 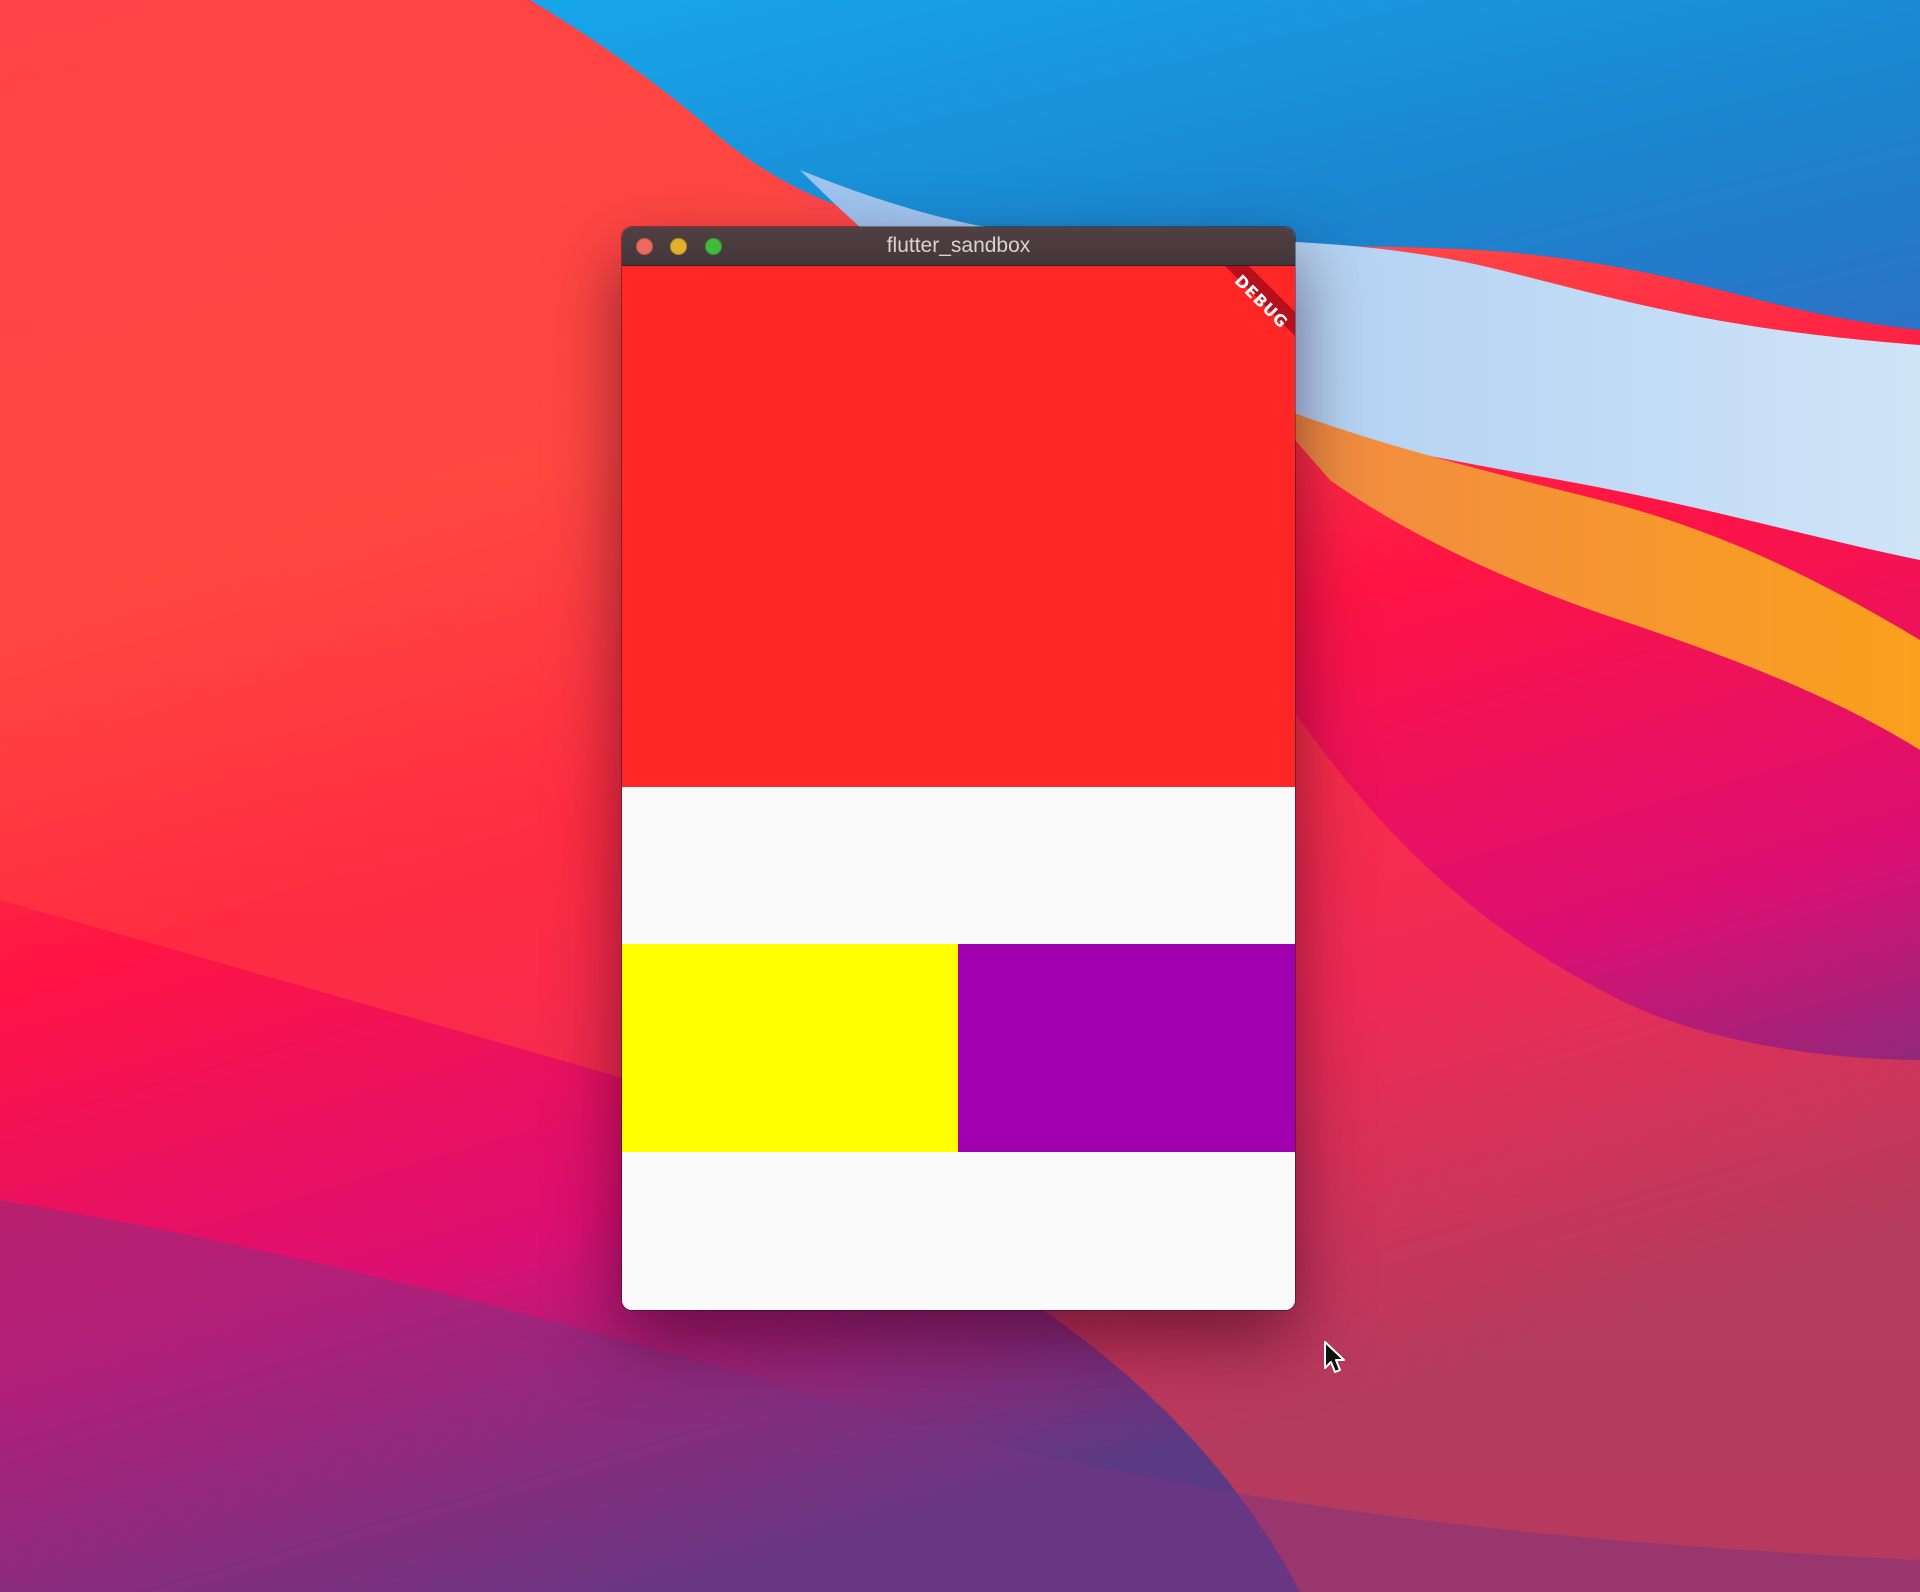 What do you see at coordinates (790, 1048) in the screenshot?
I see `bottom-left-yellow-block` at bounding box center [790, 1048].